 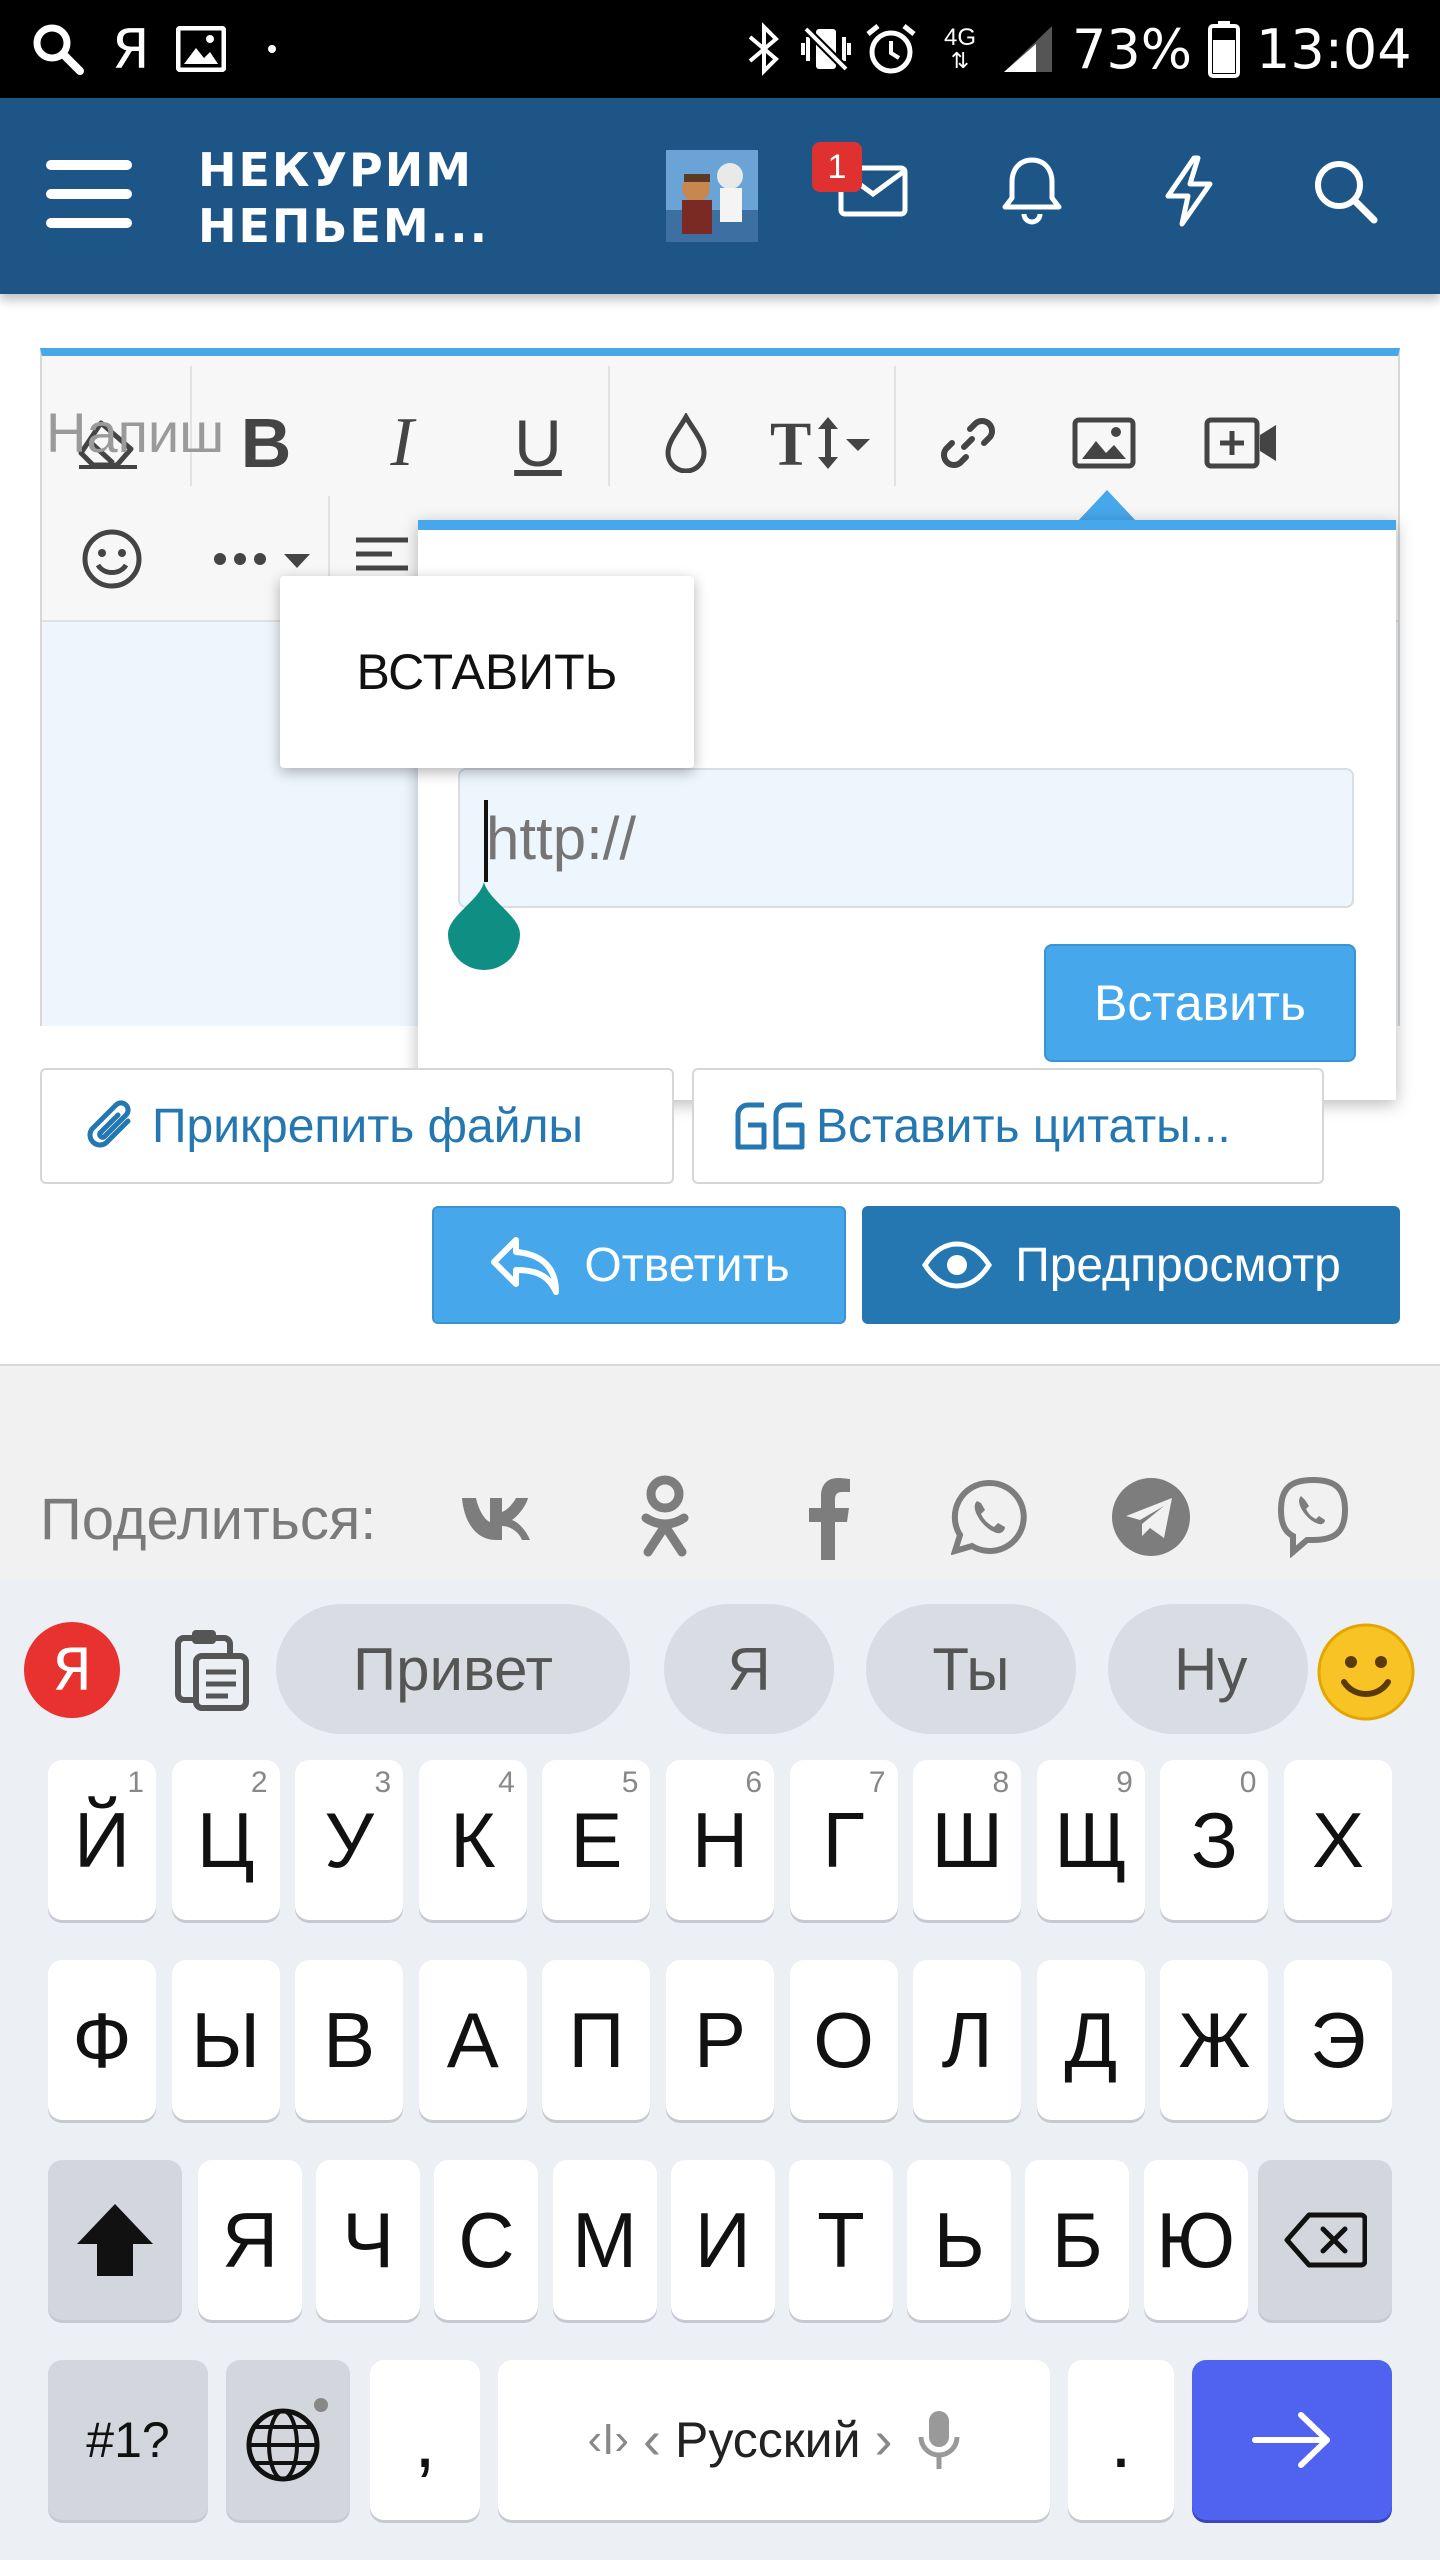 What do you see at coordinates (349, 1840) in the screenshot?
I see `key: У3` at bounding box center [349, 1840].